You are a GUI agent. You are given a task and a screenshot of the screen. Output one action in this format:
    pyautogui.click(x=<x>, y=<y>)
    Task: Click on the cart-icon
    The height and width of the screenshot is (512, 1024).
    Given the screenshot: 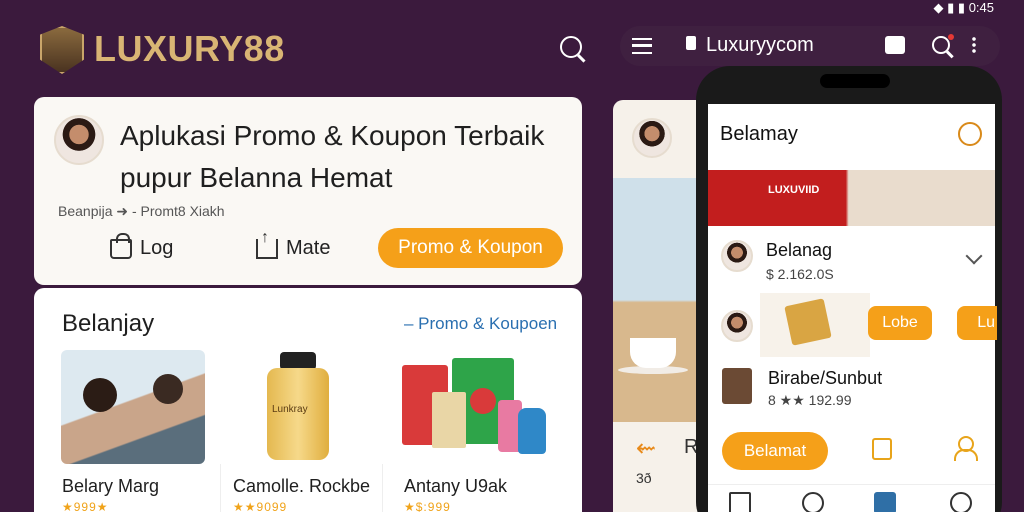 What is the action you would take?
    pyautogui.click(x=885, y=502)
    